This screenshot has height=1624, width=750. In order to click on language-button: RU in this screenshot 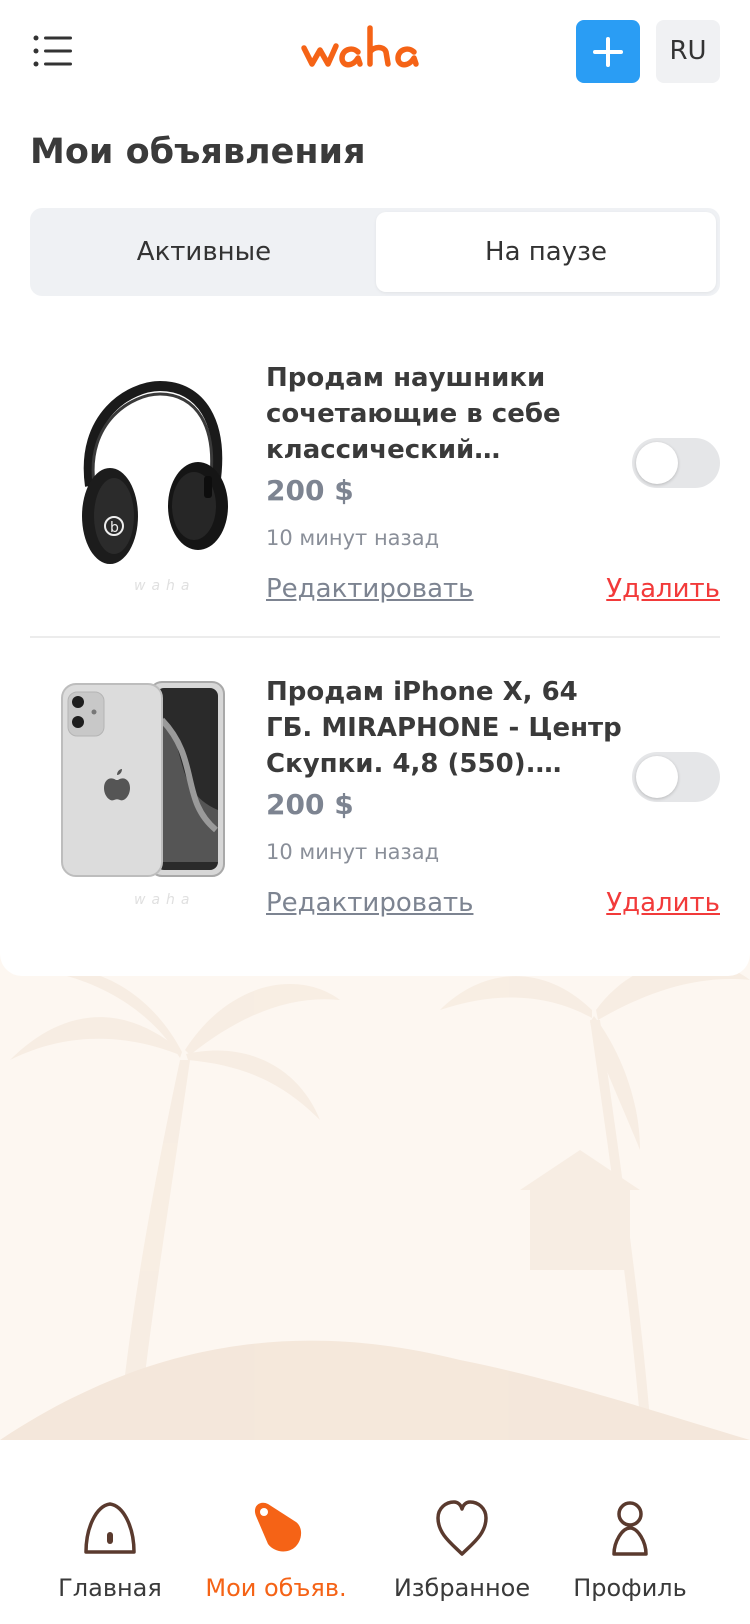, I will do `click(688, 51)`.